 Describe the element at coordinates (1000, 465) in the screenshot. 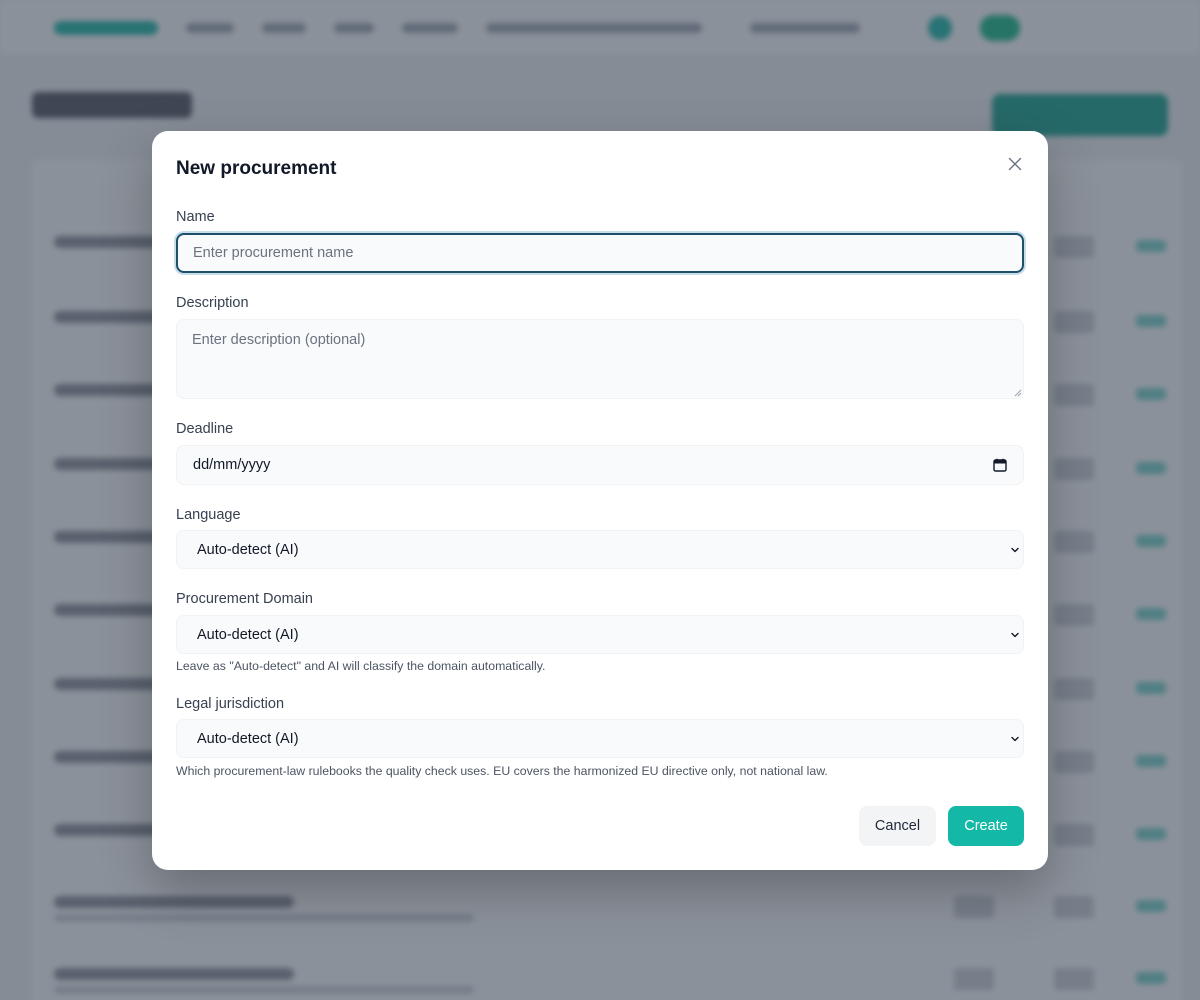

I see `calendar-icon` at that location.